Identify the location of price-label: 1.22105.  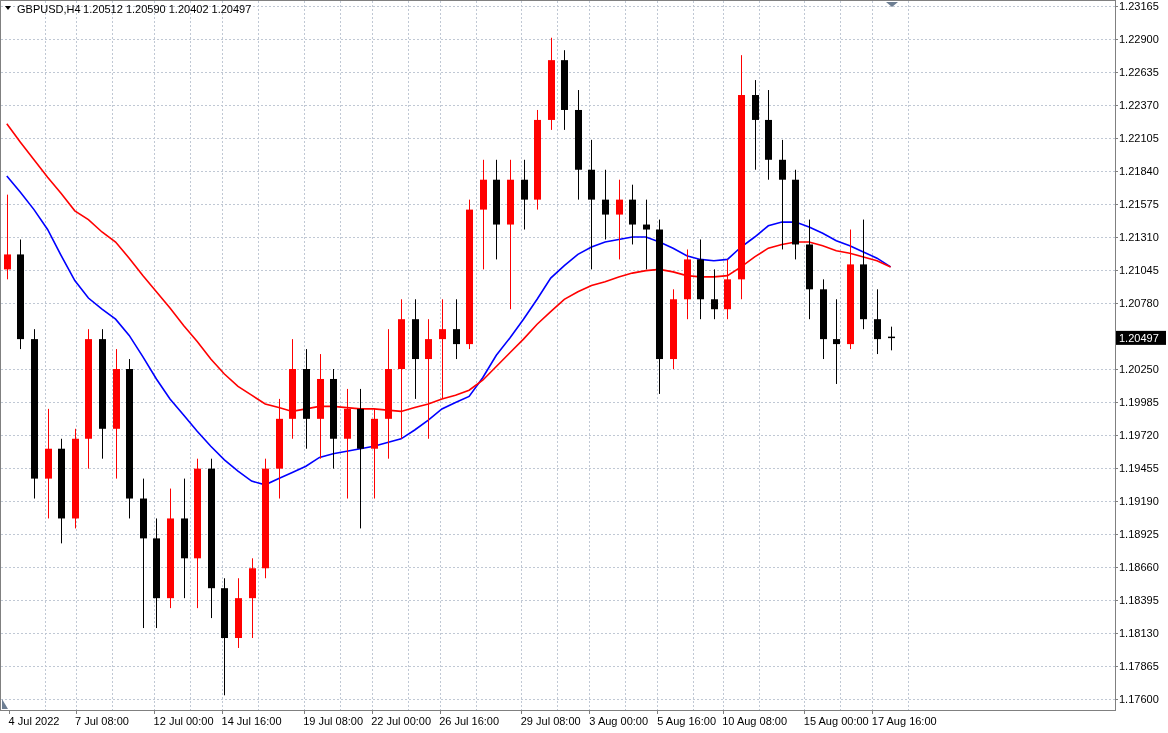
(1139, 138).